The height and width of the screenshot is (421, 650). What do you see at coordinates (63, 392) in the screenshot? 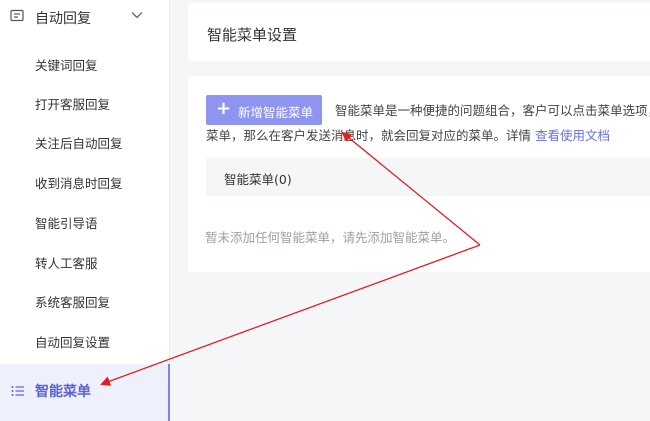
I see `sidebar-item-label: 智能菜单` at bounding box center [63, 392].